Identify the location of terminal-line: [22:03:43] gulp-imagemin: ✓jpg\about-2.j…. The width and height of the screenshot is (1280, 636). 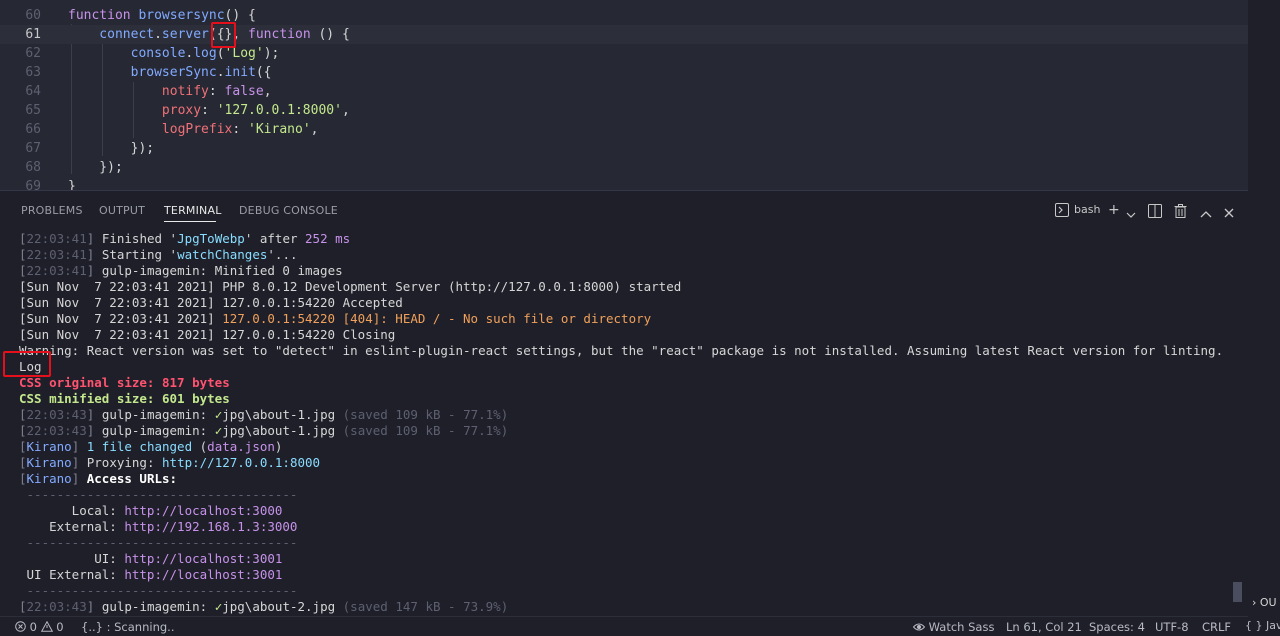
(263, 607).